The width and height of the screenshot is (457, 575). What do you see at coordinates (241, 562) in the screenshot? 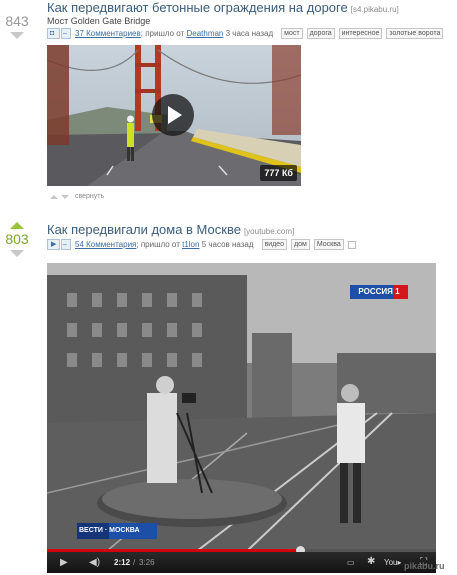
I see `player-controls: ▶ ◀) 2:12 / 3:26 ▭ ✱ You▸ ⛶` at bounding box center [241, 562].